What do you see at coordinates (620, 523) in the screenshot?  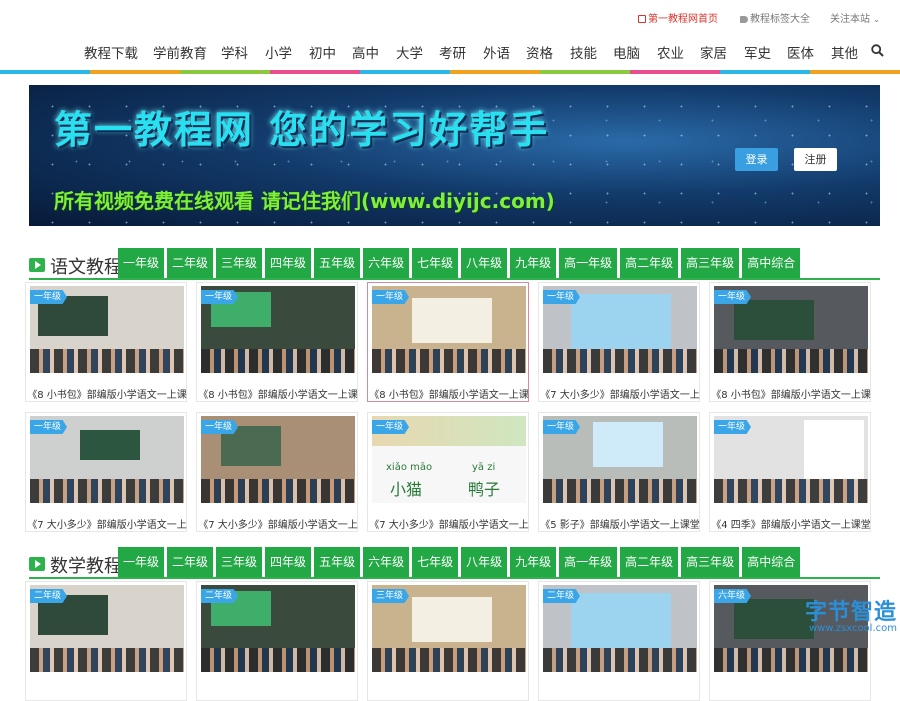 I see `video-title: 《5 影子》部编版小学语文一上课堂` at bounding box center [620, 523].